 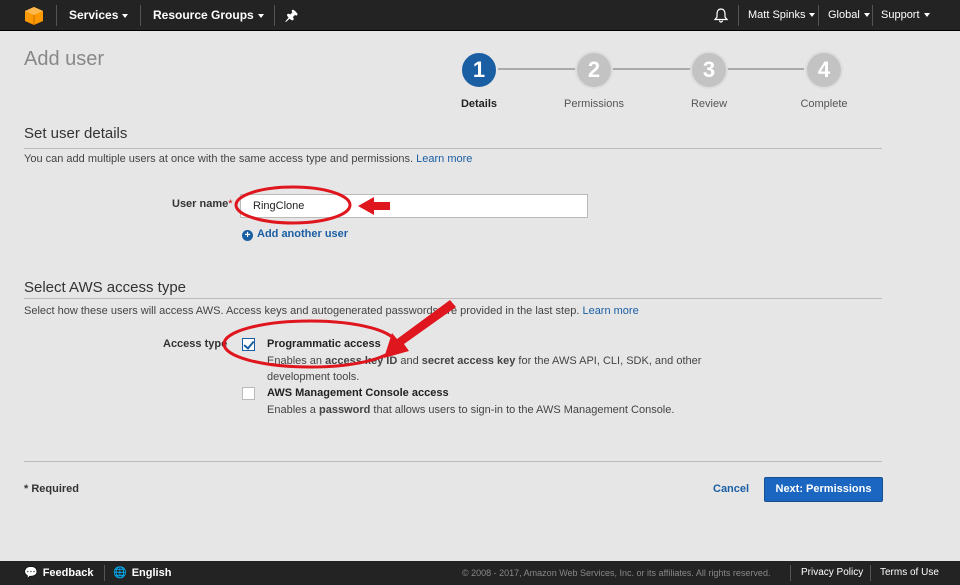 What do you see at coordinates (832, 573) in the screenshot?
I see `privacy-policy-link: Privacy Policy` at bounding box center [832, 573].